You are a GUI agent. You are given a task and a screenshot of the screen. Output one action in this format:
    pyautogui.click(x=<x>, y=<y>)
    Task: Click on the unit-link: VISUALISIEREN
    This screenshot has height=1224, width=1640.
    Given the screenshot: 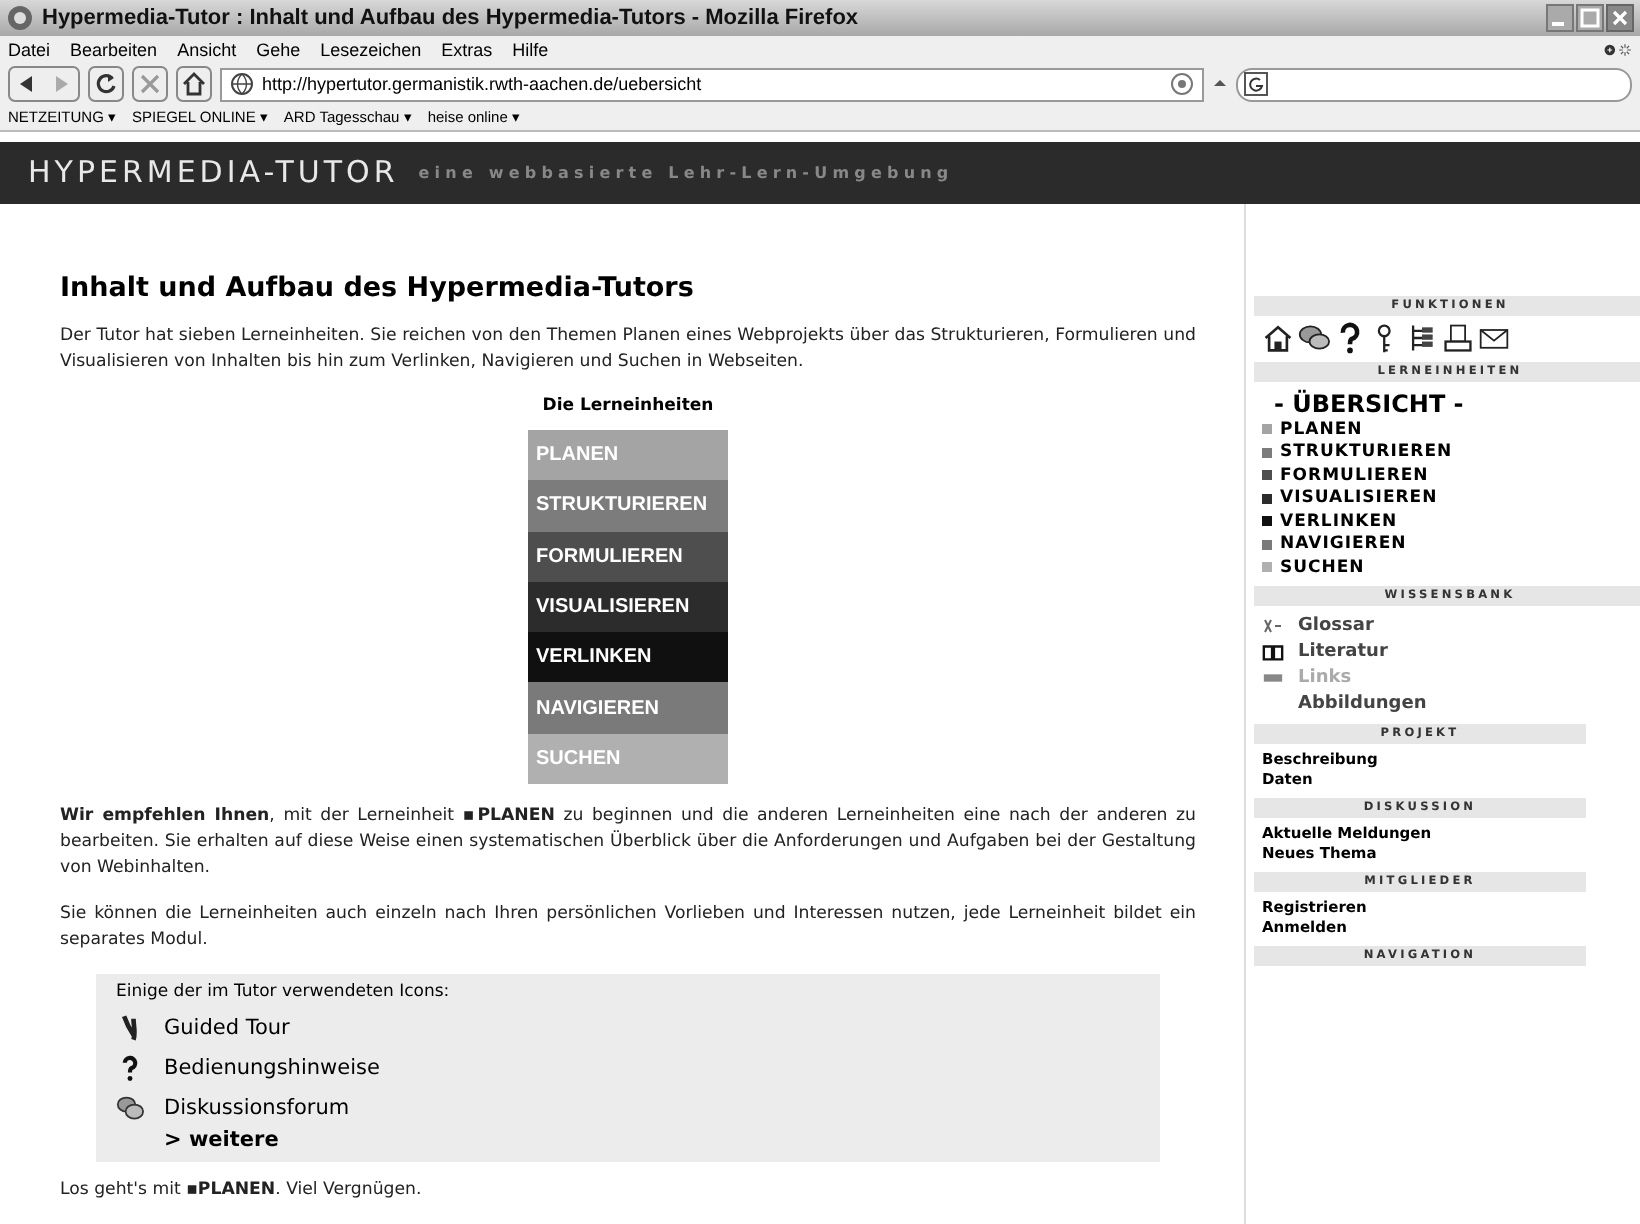 What is the action you would take?
    pyautogui.click(x=1359, y=498)
    